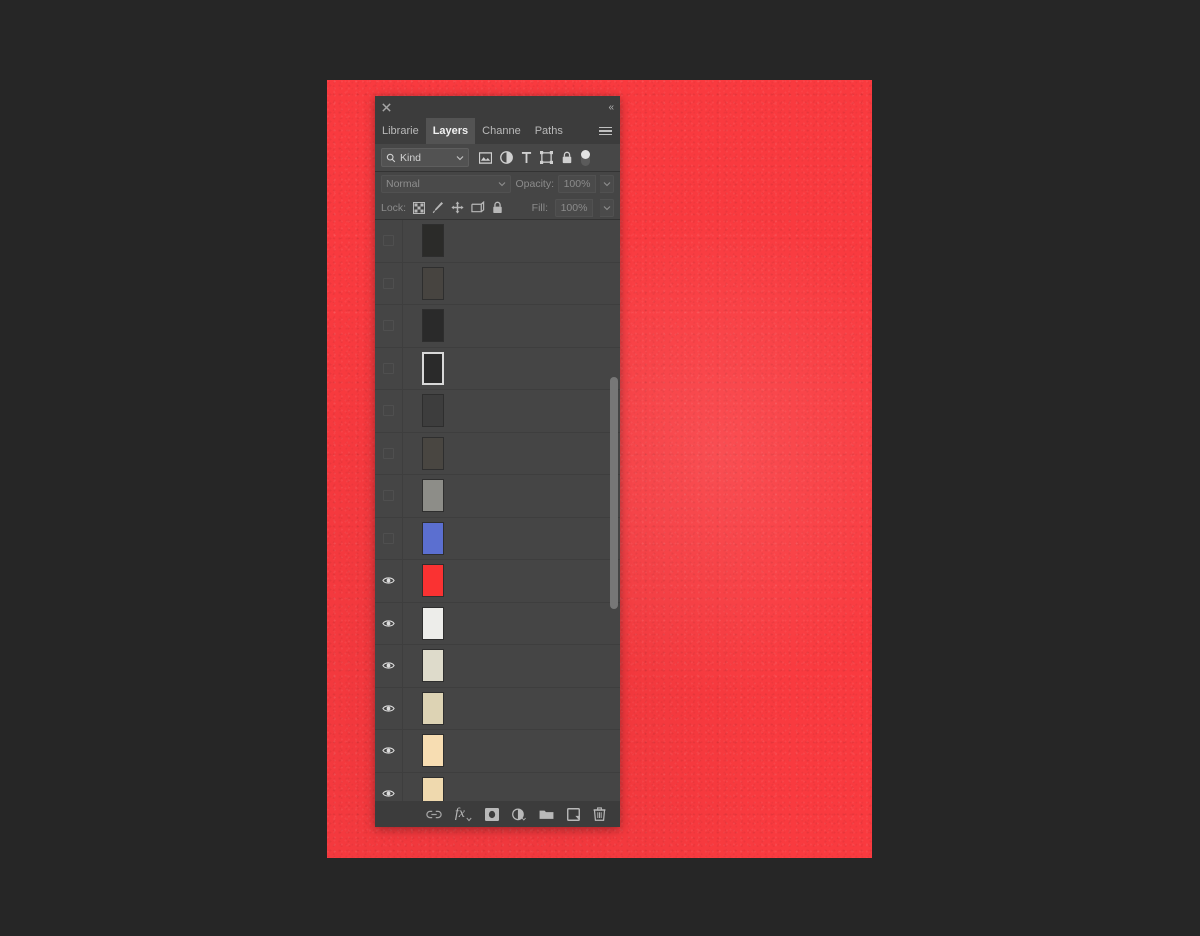  I want to click on opacity-stepper, so click(607, 184).